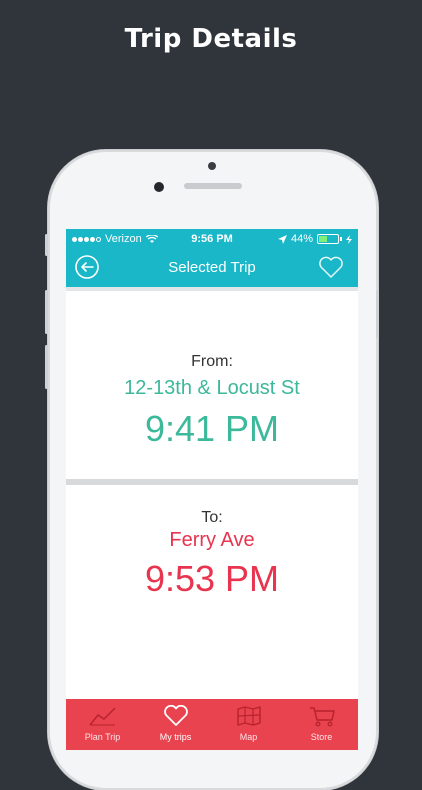 The height and width of the screenshot is (790, 422). I want to click on power-button, so click(377, 314).